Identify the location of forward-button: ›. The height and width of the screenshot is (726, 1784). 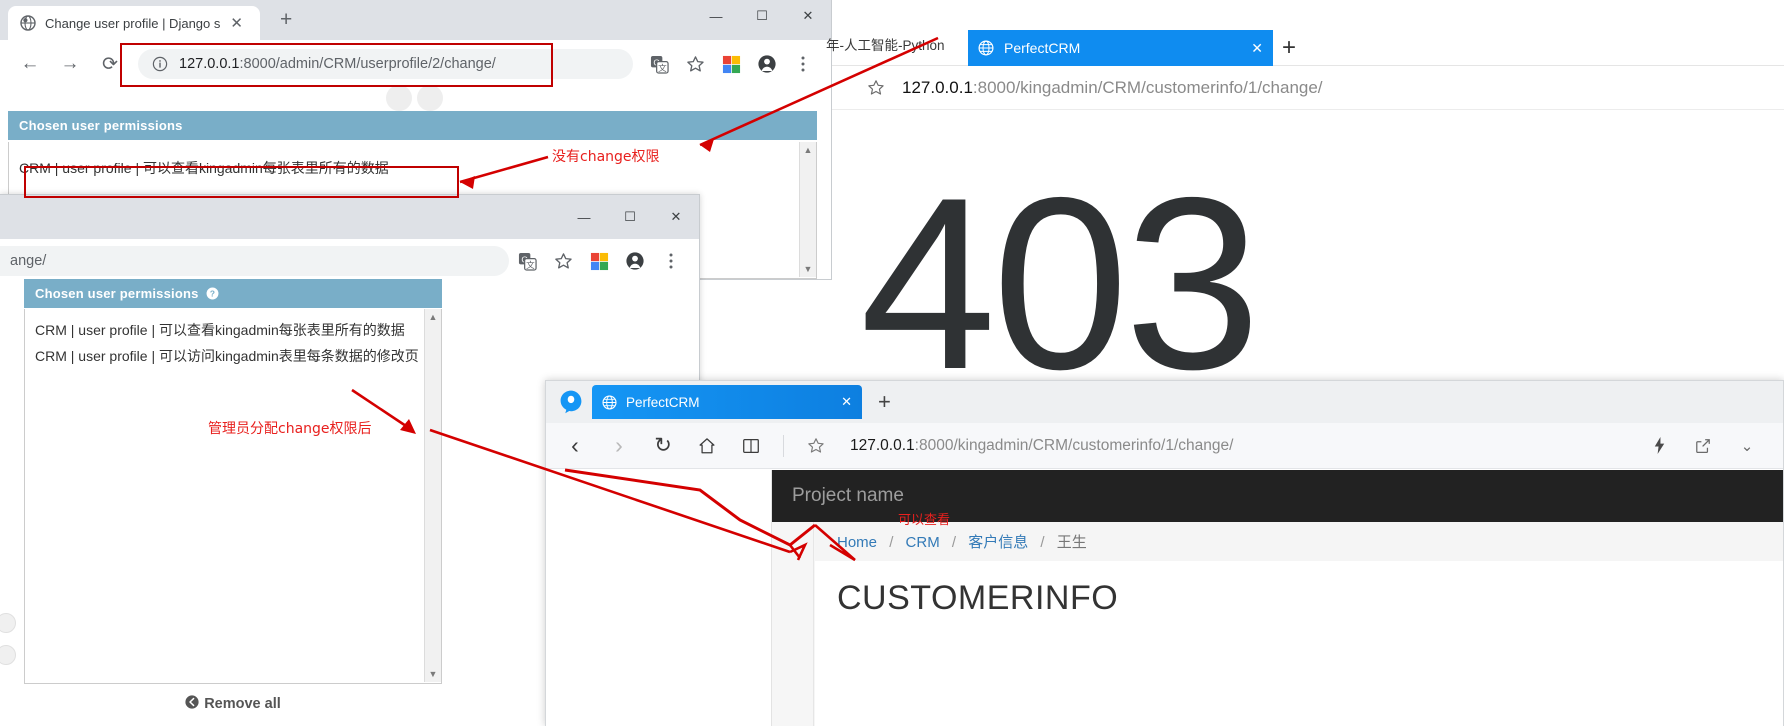
(619, 446).